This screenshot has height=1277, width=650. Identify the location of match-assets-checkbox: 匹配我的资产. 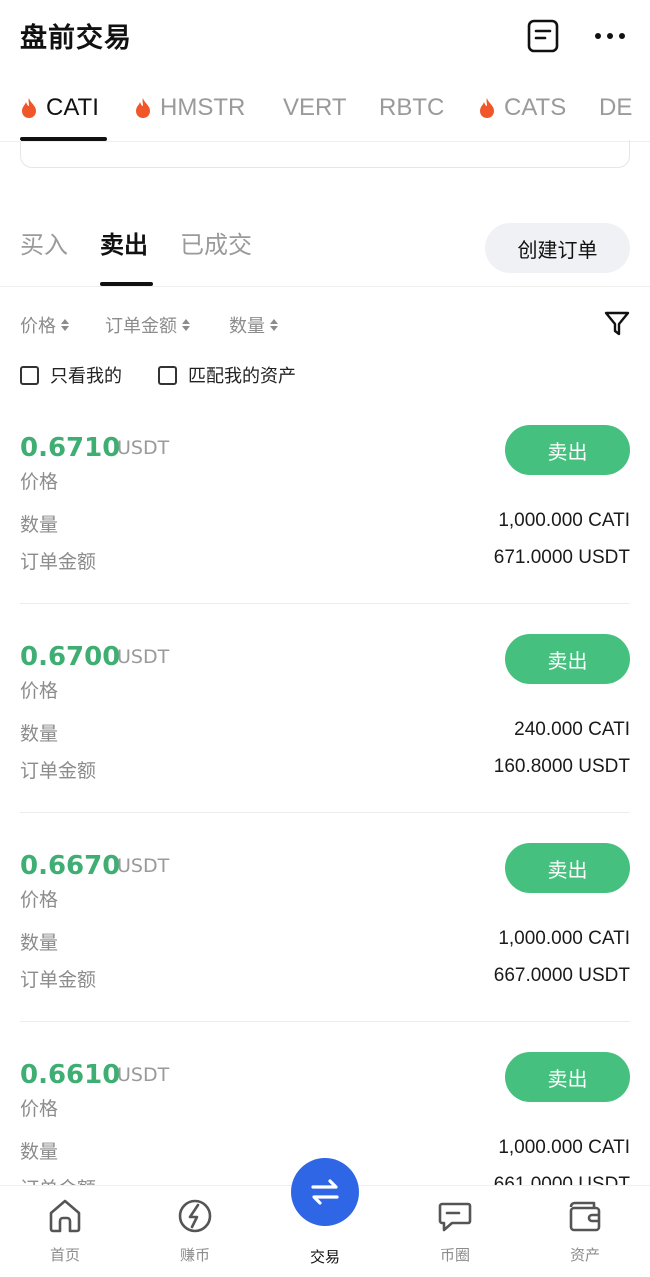
(227, 375).